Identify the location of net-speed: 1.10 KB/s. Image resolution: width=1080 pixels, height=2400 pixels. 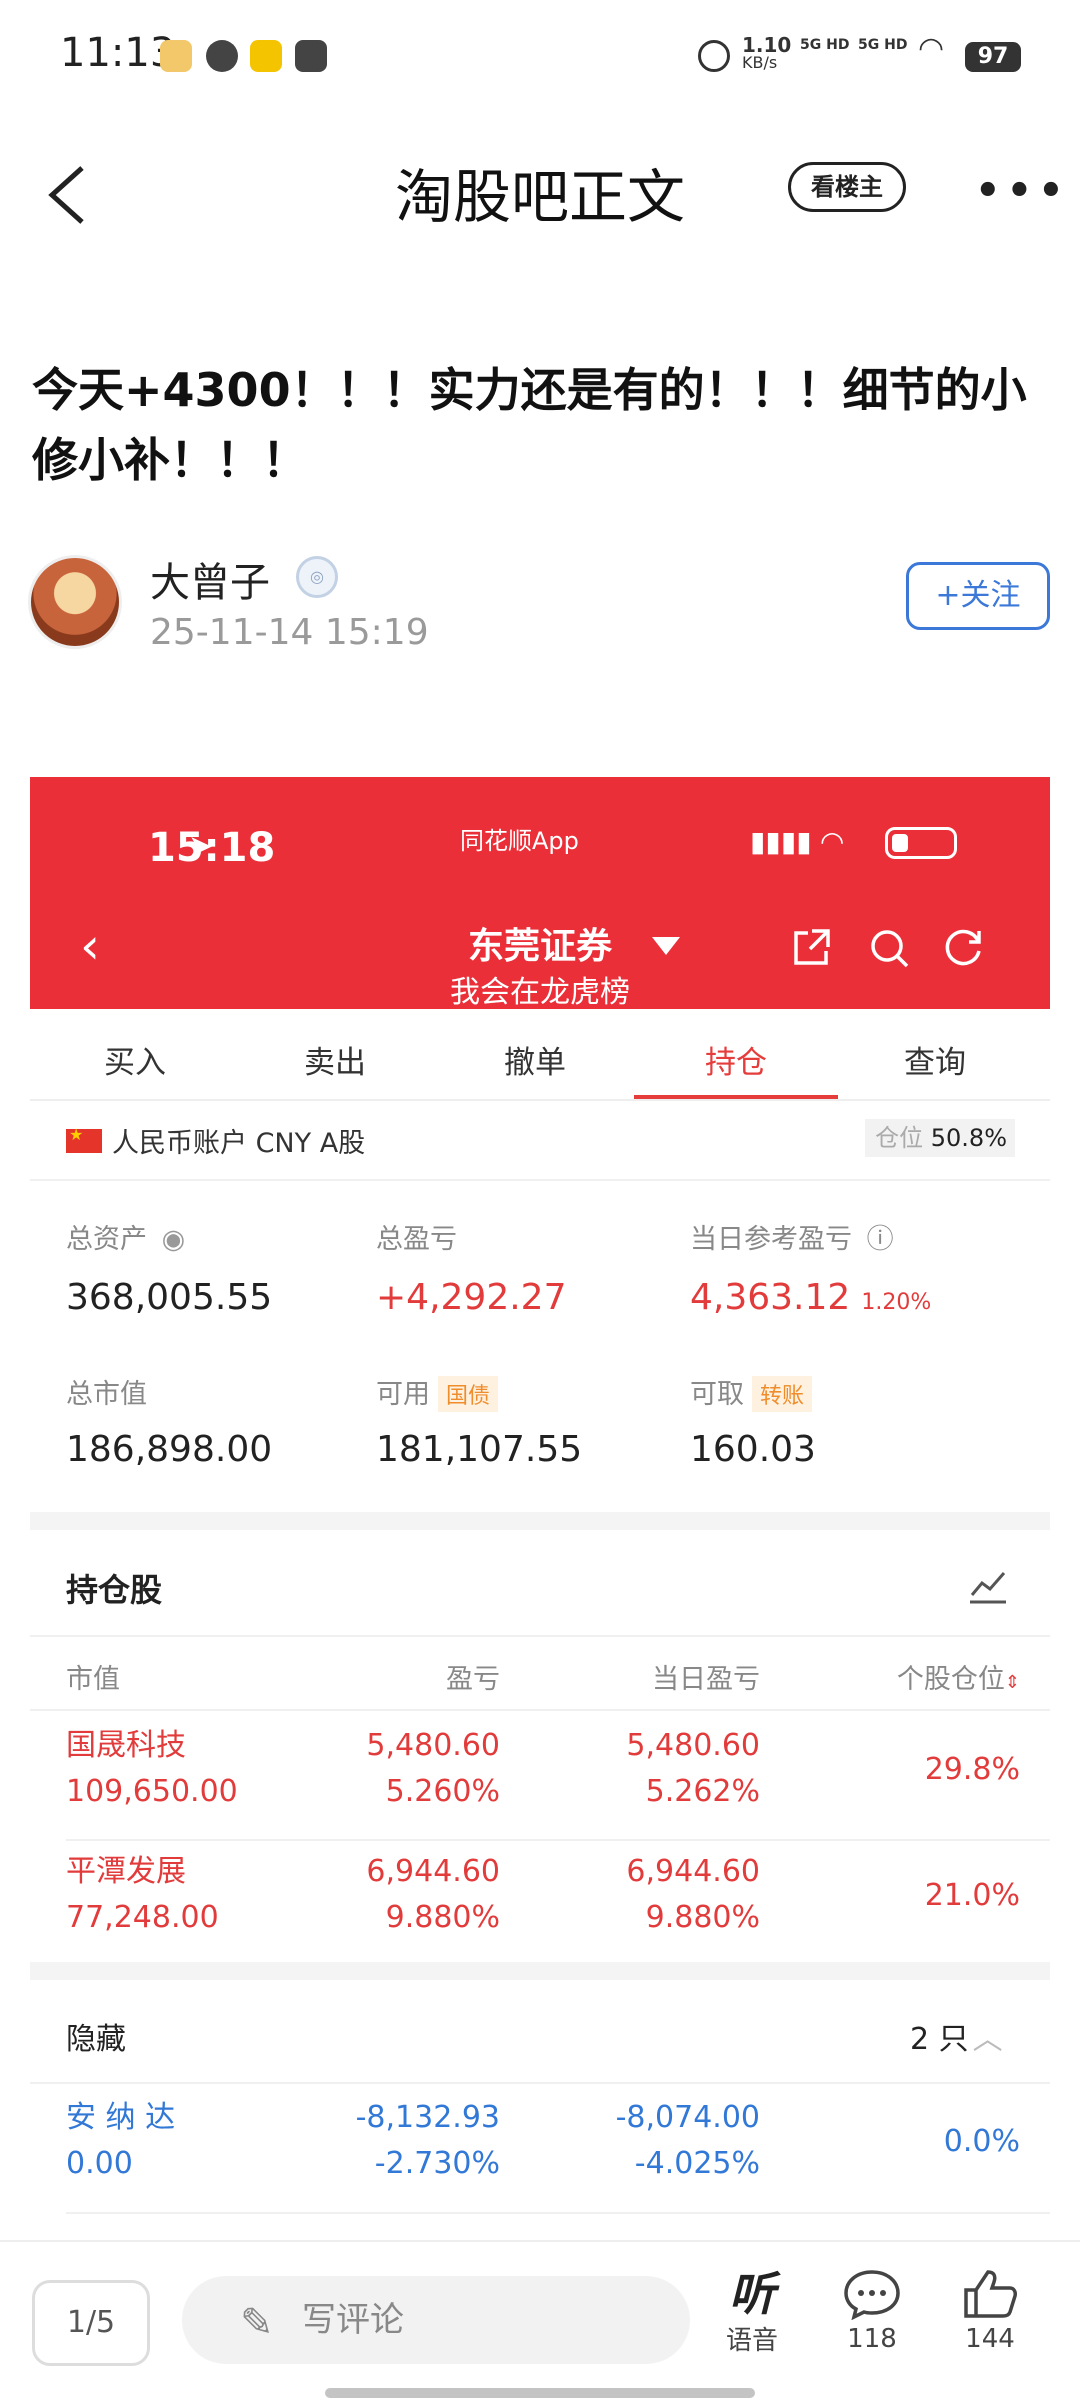
(767, 52).